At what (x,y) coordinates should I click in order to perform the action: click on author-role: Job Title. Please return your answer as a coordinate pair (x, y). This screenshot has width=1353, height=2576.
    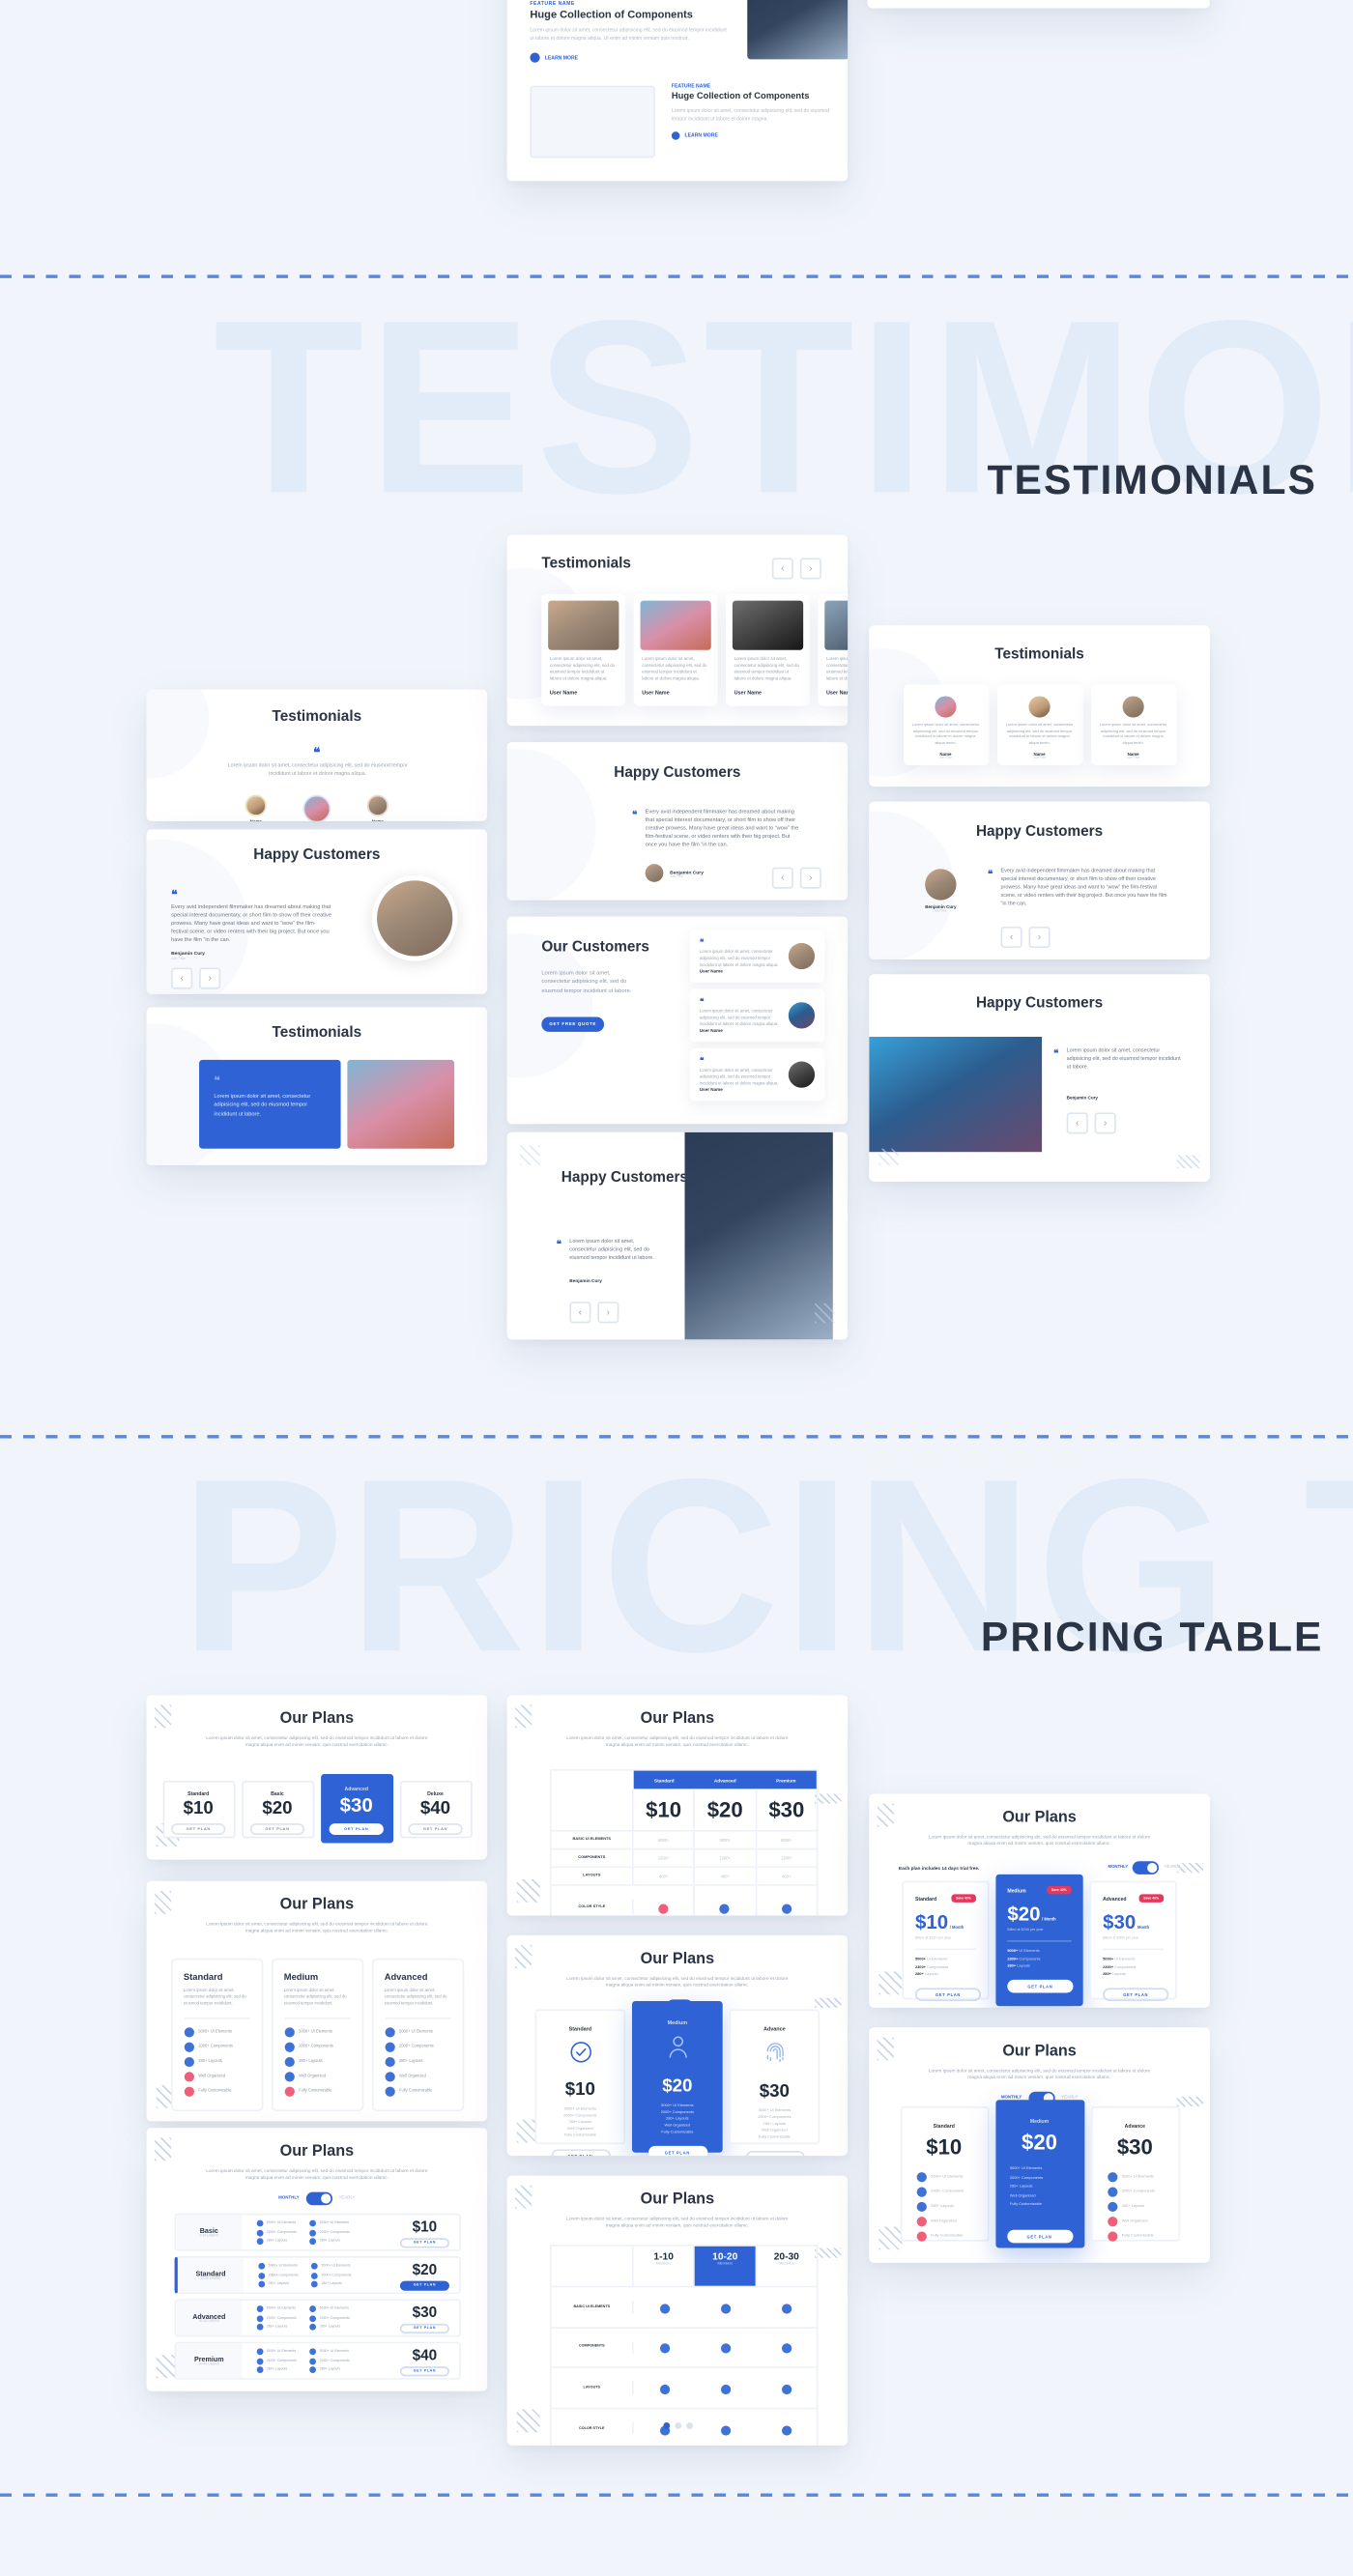
    Looking at the image, I should click on (940, 912).